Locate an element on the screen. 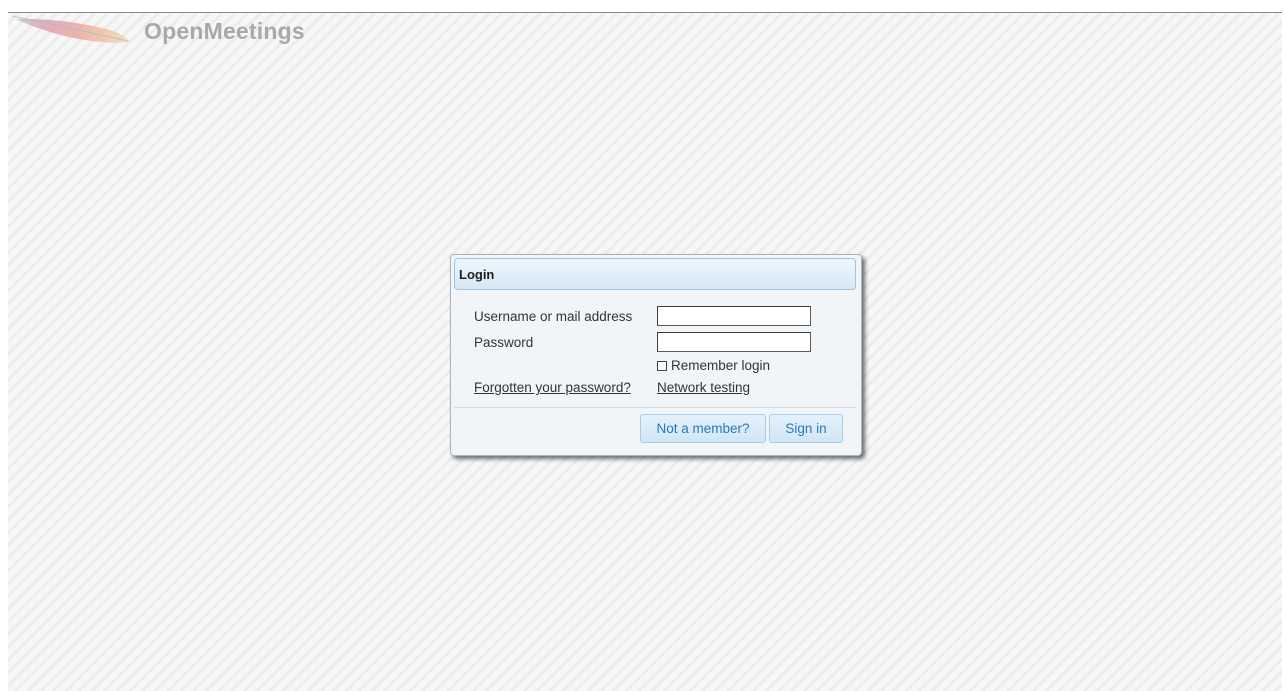 The width and height of the screenshot is (1284, 691). dialog-titlebar: Login is located at coordinates (655, 274).